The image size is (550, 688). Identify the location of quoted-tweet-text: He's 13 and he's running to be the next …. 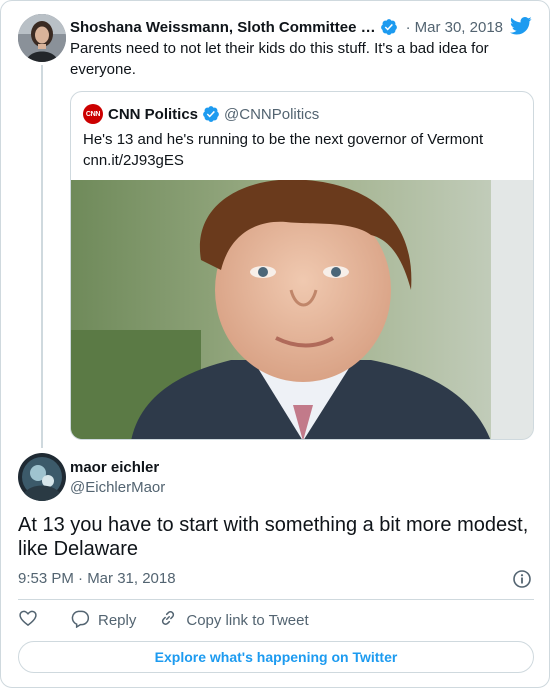
(303, 150).